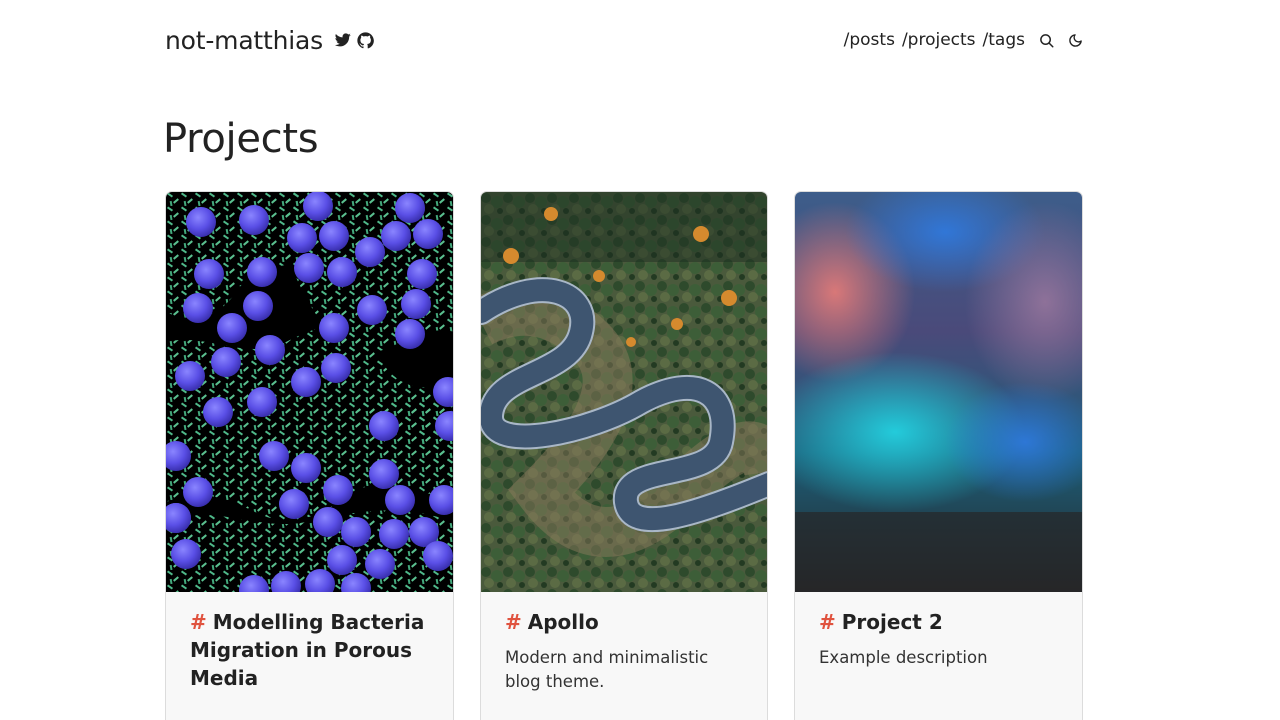  What do you see at coordinates (365, 40) in the screenshot?
I see `github-icon` at bounding box center [365, 40].